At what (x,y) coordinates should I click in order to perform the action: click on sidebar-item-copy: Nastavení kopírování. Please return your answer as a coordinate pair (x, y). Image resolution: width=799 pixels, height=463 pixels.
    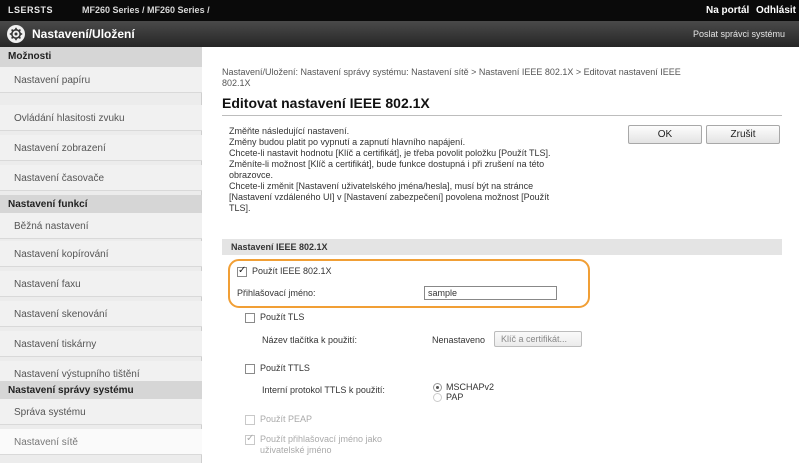
    Looking at the image, I should click on (101, 254).